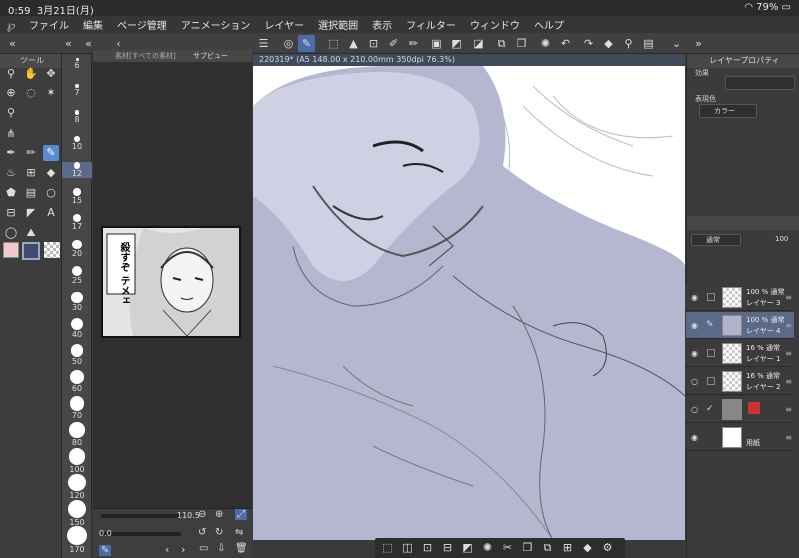 Image resolution: width=799 pixels, height=558 pixels. What do you see at coordinates (31, 74) in the screenshot?
I see `hand-icon: ✋` at bounding box center [31, 74].